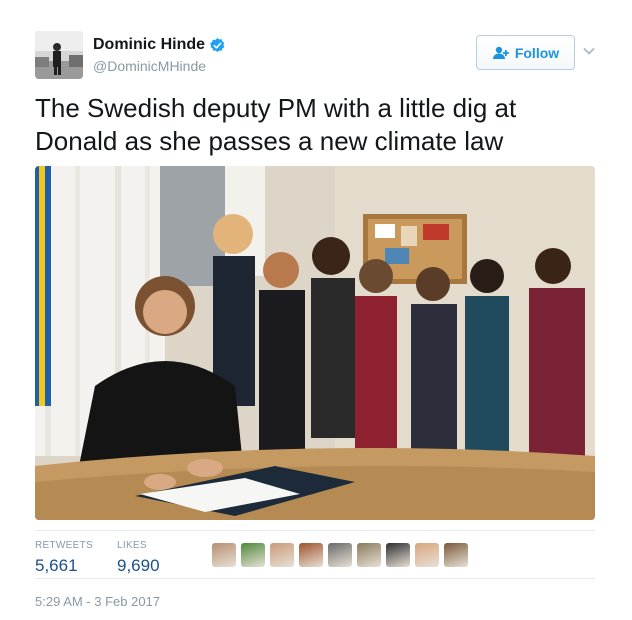 The height and width of the screenshot is (620, 632). Describe the element at coordinates (59, 55) in the screenshot. I see `author-avatar` at that location.